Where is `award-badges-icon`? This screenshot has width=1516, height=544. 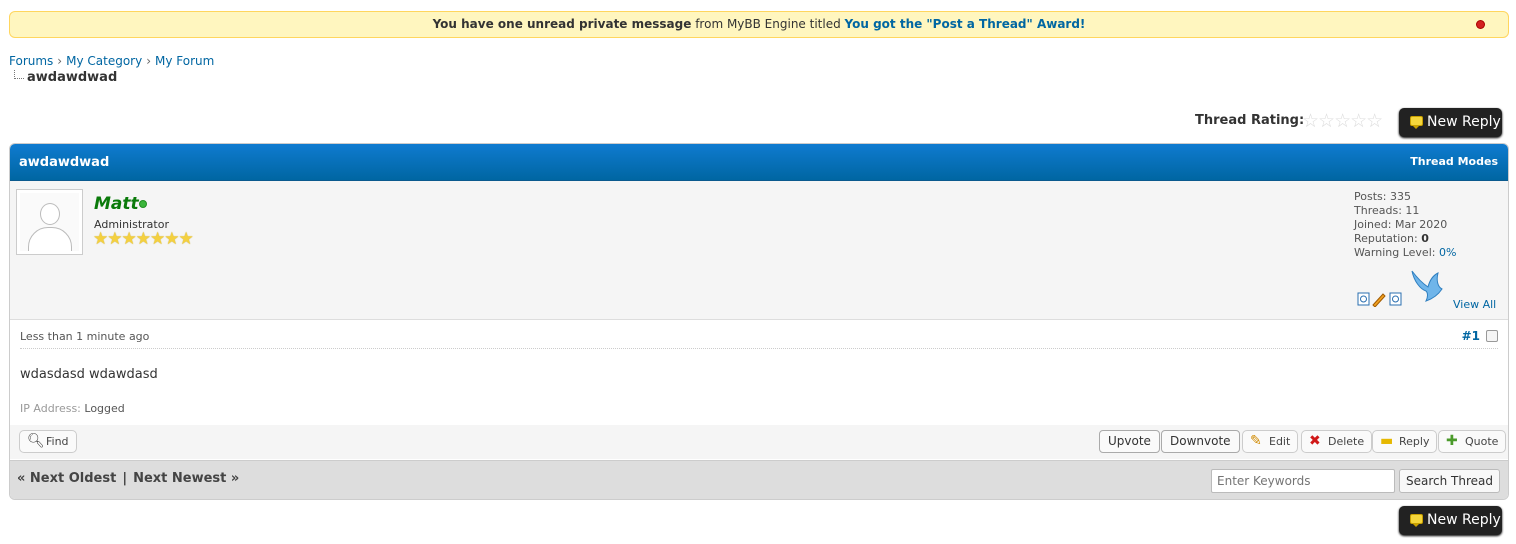 award-badges-icon is located at coordinates (1379, 300).